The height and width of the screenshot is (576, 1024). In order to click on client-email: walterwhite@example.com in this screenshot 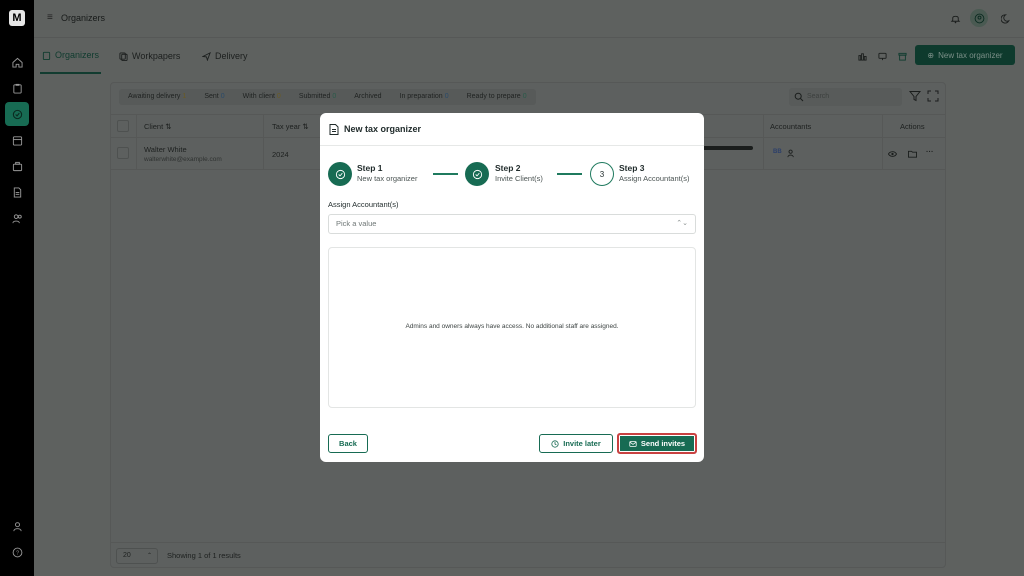, I will do `click(183, 159)`.